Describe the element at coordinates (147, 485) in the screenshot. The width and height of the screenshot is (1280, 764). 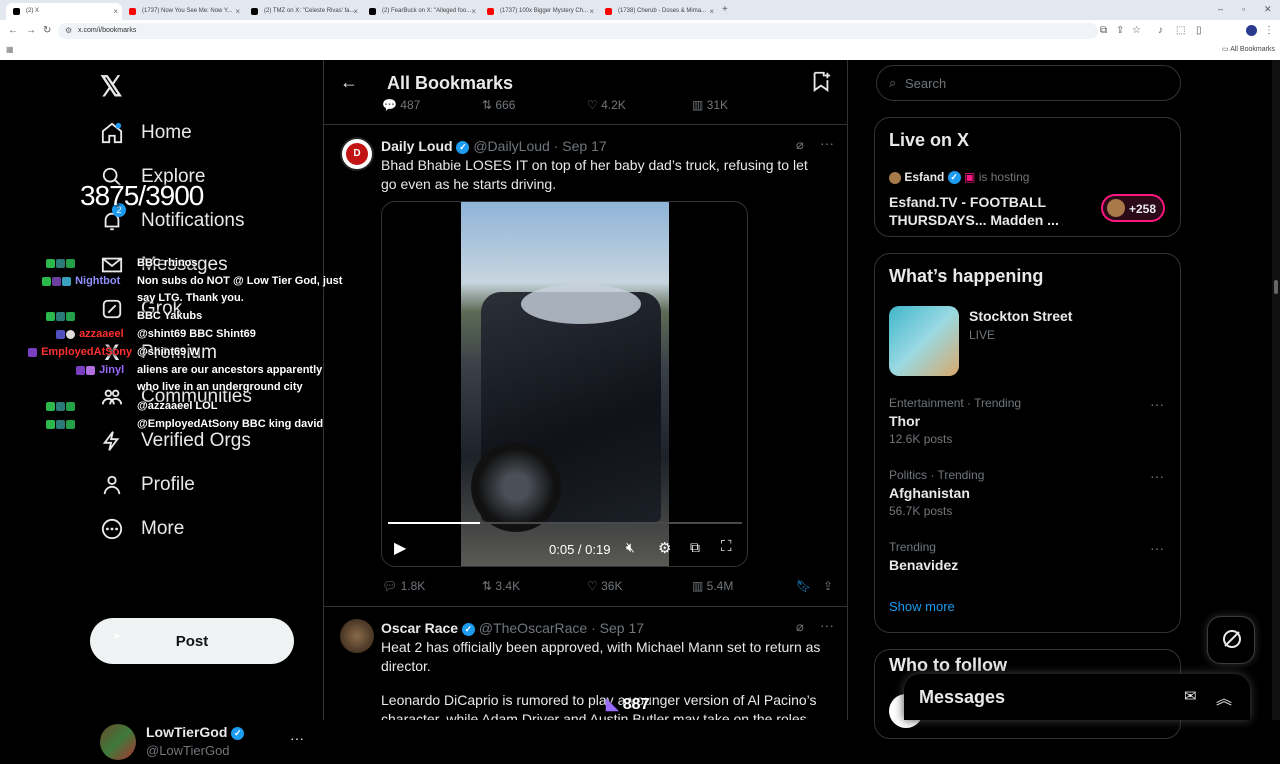
I see `nav-profile: Profile` at that location.